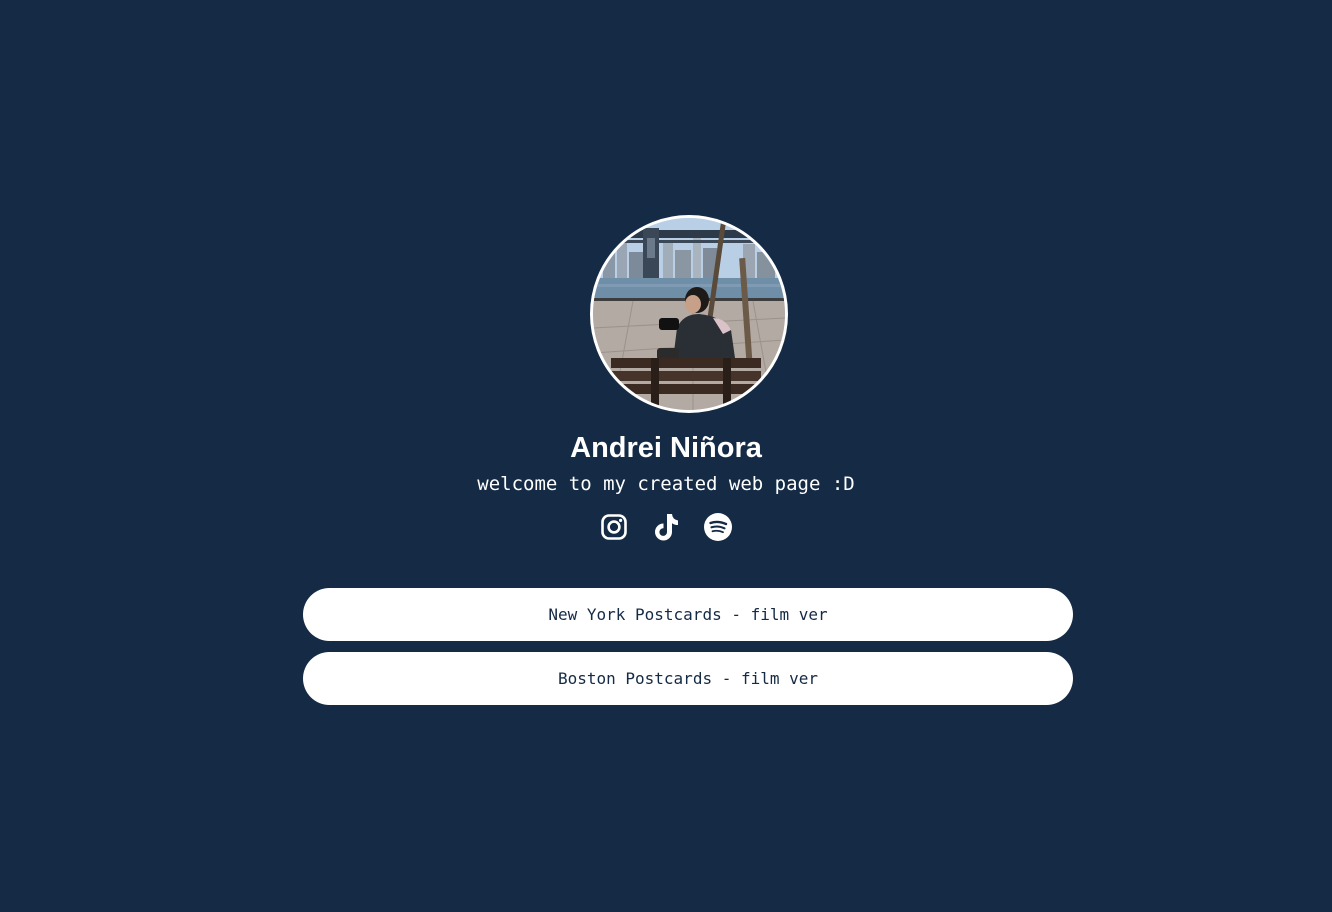 This screenshot has width=1332, height=912. I want to click on spotify-link, so click(718, 527).